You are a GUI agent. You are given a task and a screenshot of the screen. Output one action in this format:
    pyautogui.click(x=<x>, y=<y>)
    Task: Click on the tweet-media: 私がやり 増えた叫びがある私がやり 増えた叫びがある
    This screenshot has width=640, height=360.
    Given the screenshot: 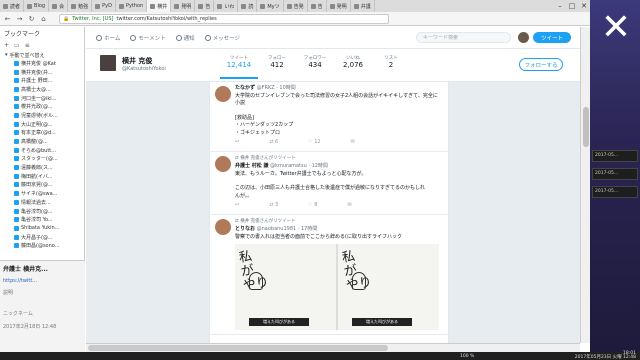 What is the action you would take?
    pyautogui.click(x=337, y=287)
    